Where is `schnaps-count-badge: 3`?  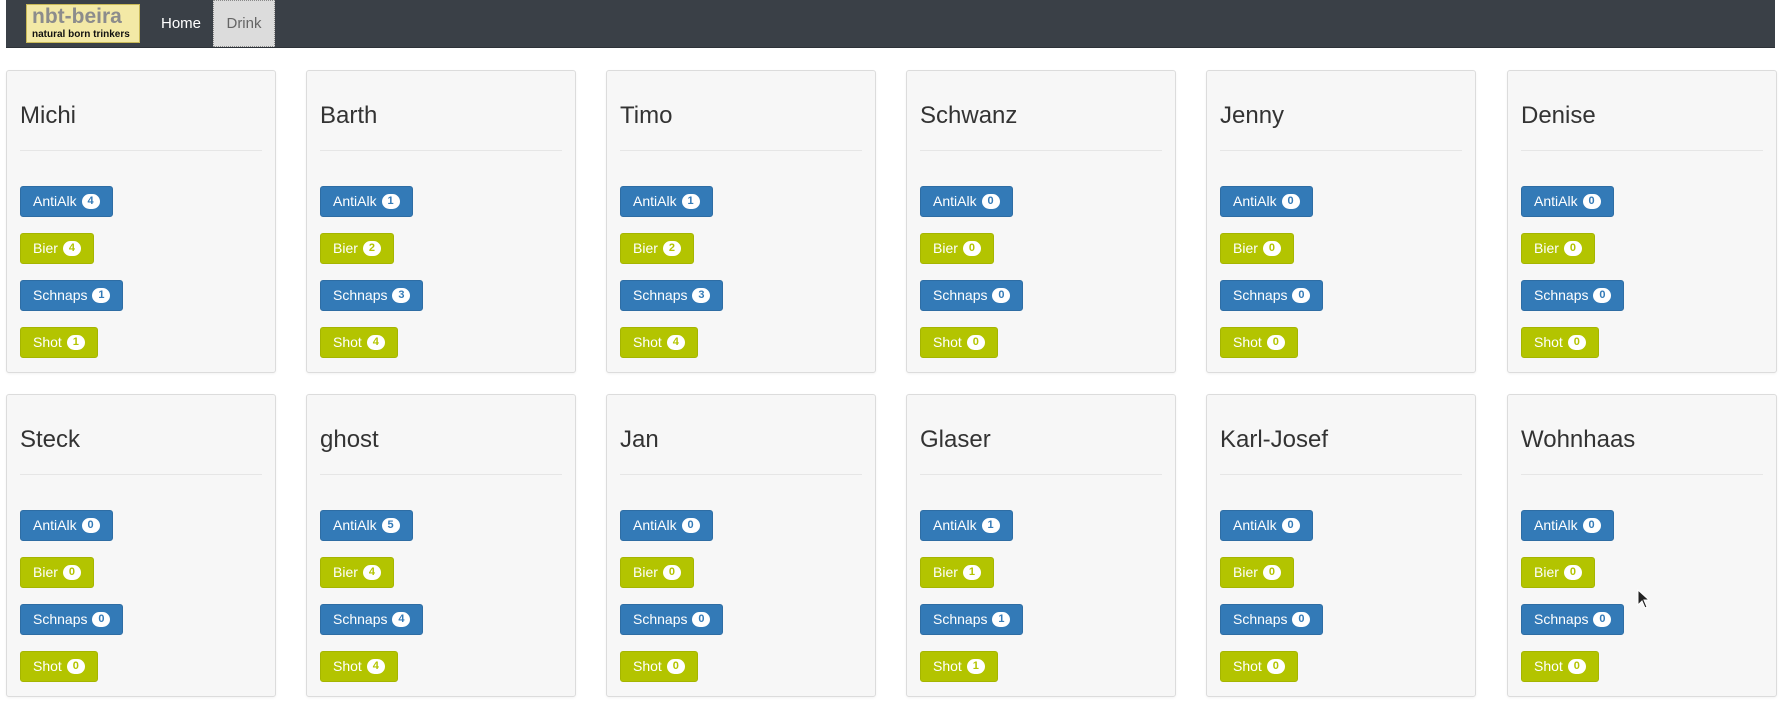
schnaps-count-badge: 3 is located at coordinates (701, 295).